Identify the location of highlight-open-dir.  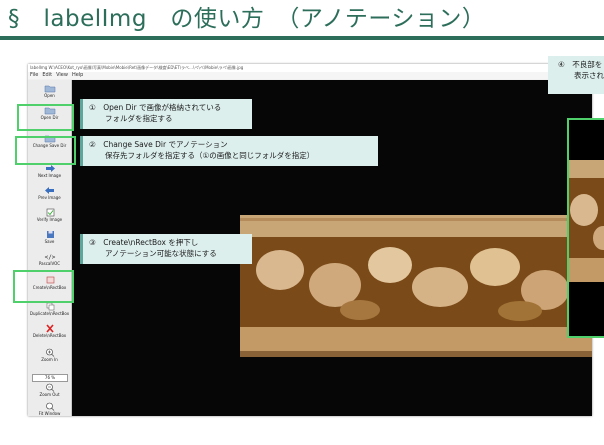
(45, 117).